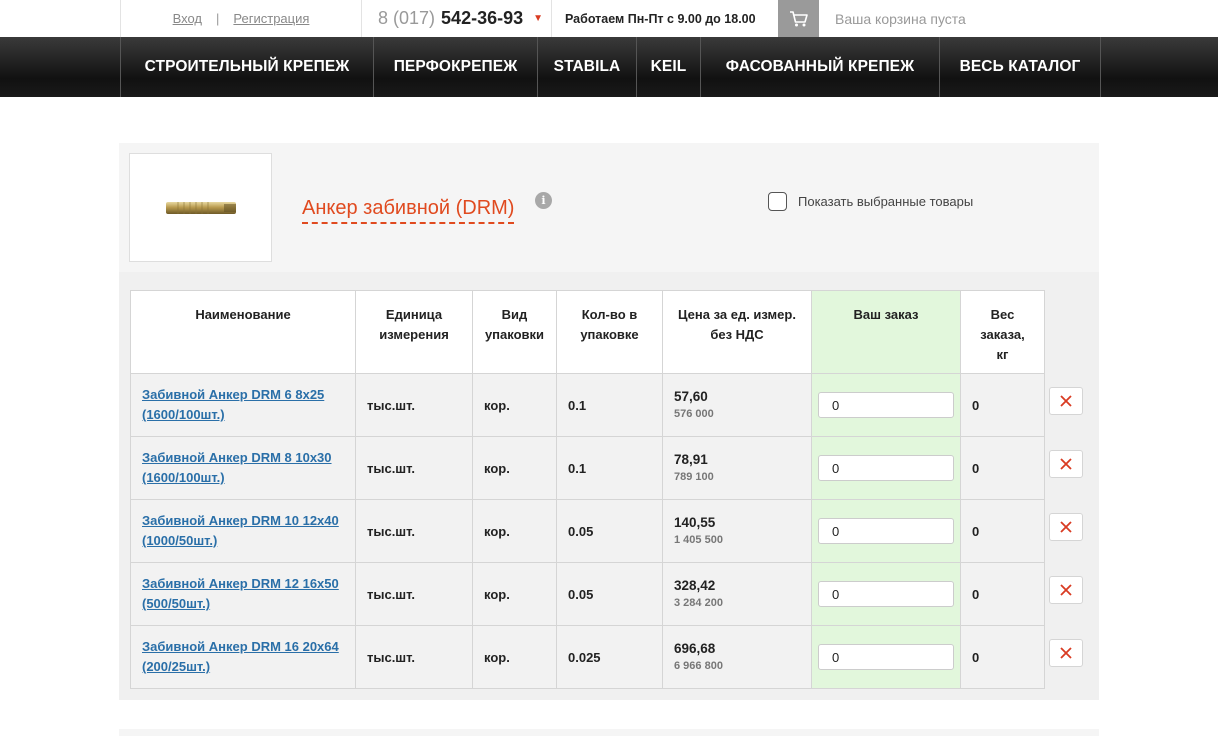  I want to click on product-name-cell: Забивной Анкер DRM 10 12x40 (1000/50шт.), so click(243, 531).